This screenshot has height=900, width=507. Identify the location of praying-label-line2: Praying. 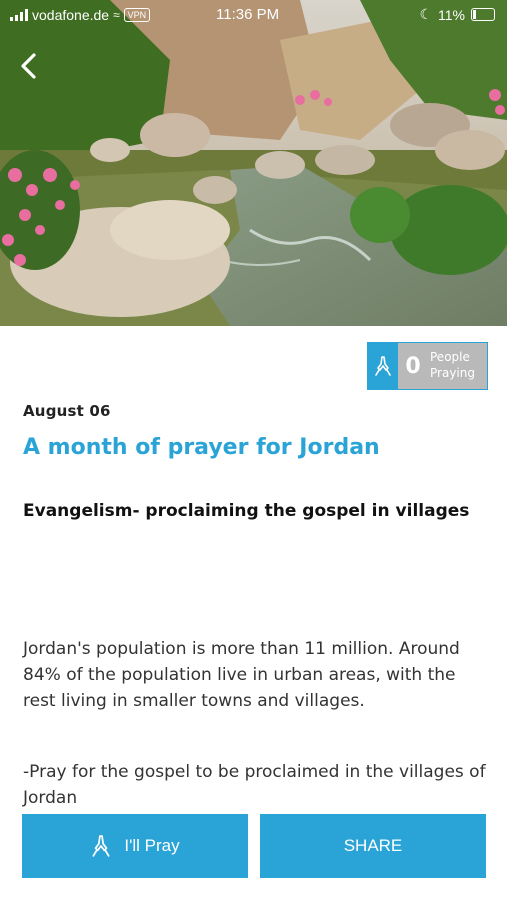
(452, 373).